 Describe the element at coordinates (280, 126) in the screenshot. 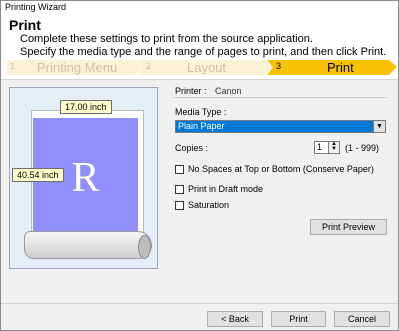

I see `media-type-select: Plain Paper ▼` at that location.